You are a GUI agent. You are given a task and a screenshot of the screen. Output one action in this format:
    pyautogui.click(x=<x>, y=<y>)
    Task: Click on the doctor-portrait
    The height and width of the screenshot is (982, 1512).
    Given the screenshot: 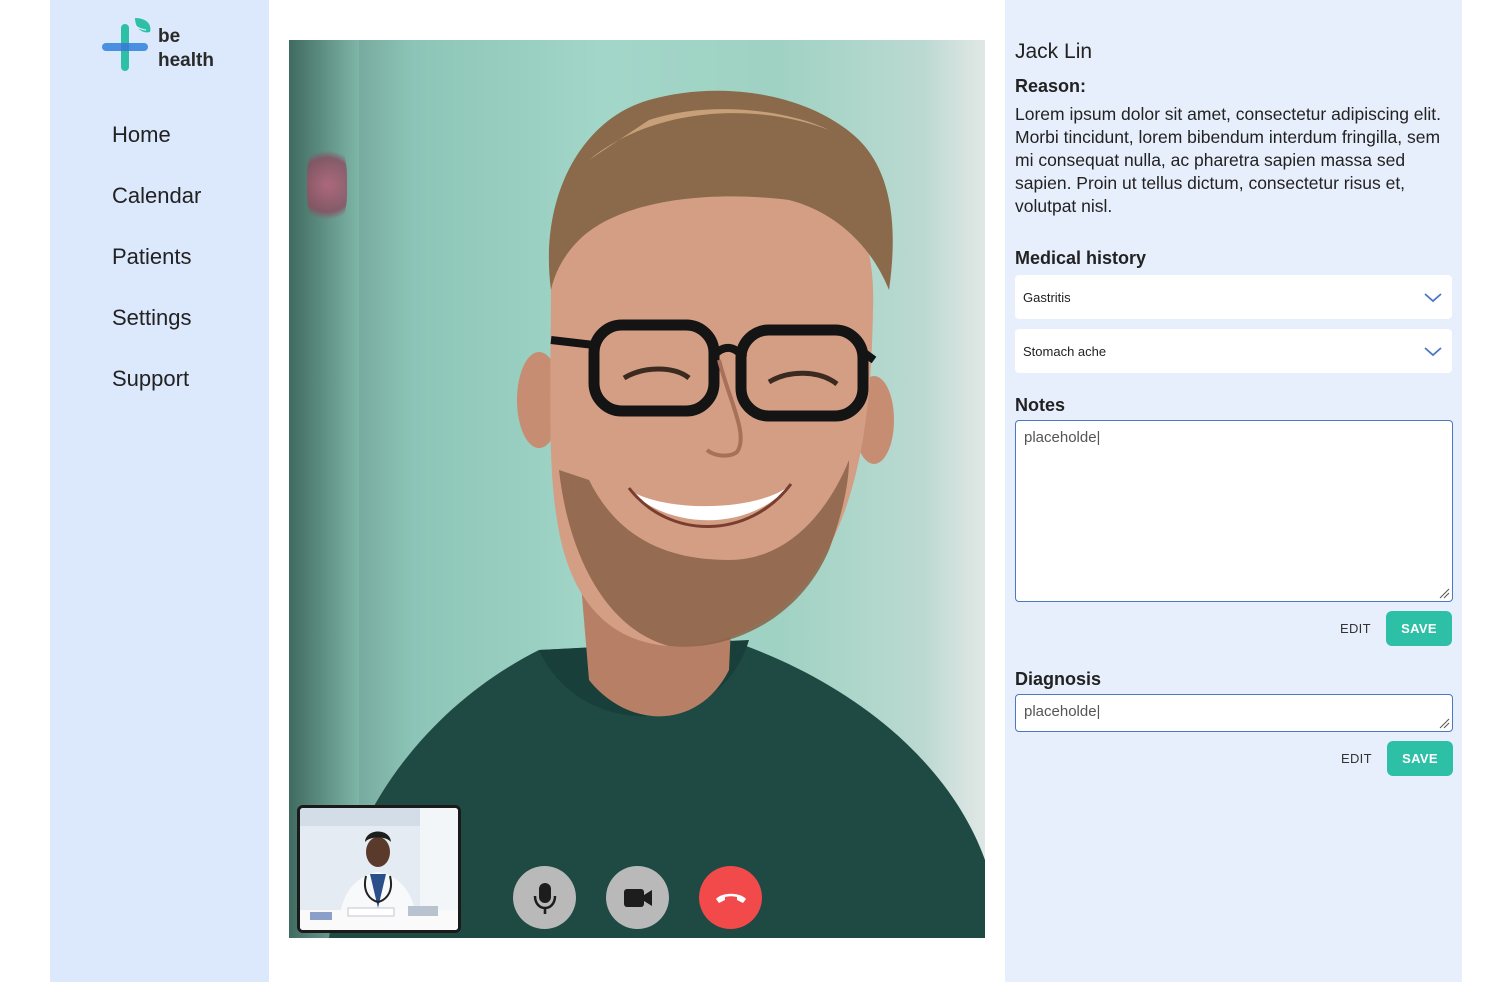 What is the action you would take?
    pyautogui.click(x=379, y=869)
    